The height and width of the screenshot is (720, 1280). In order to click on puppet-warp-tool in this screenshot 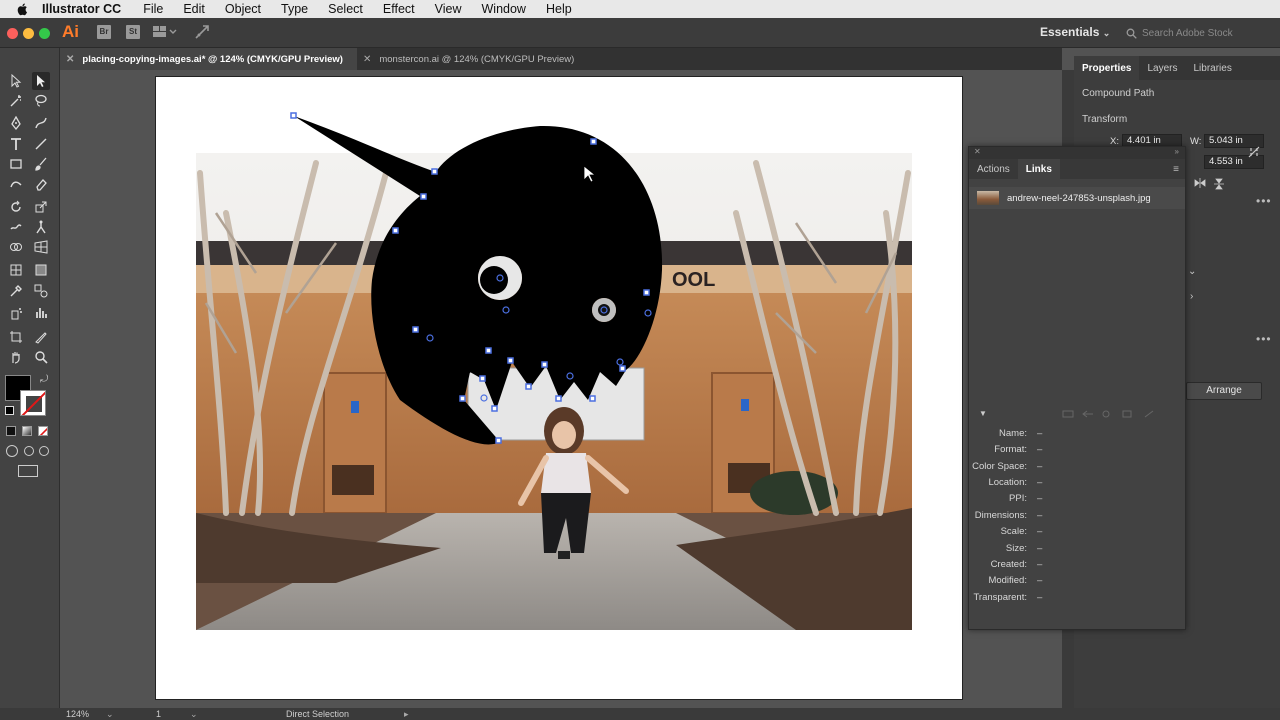, I will do `click(41, 227)`.